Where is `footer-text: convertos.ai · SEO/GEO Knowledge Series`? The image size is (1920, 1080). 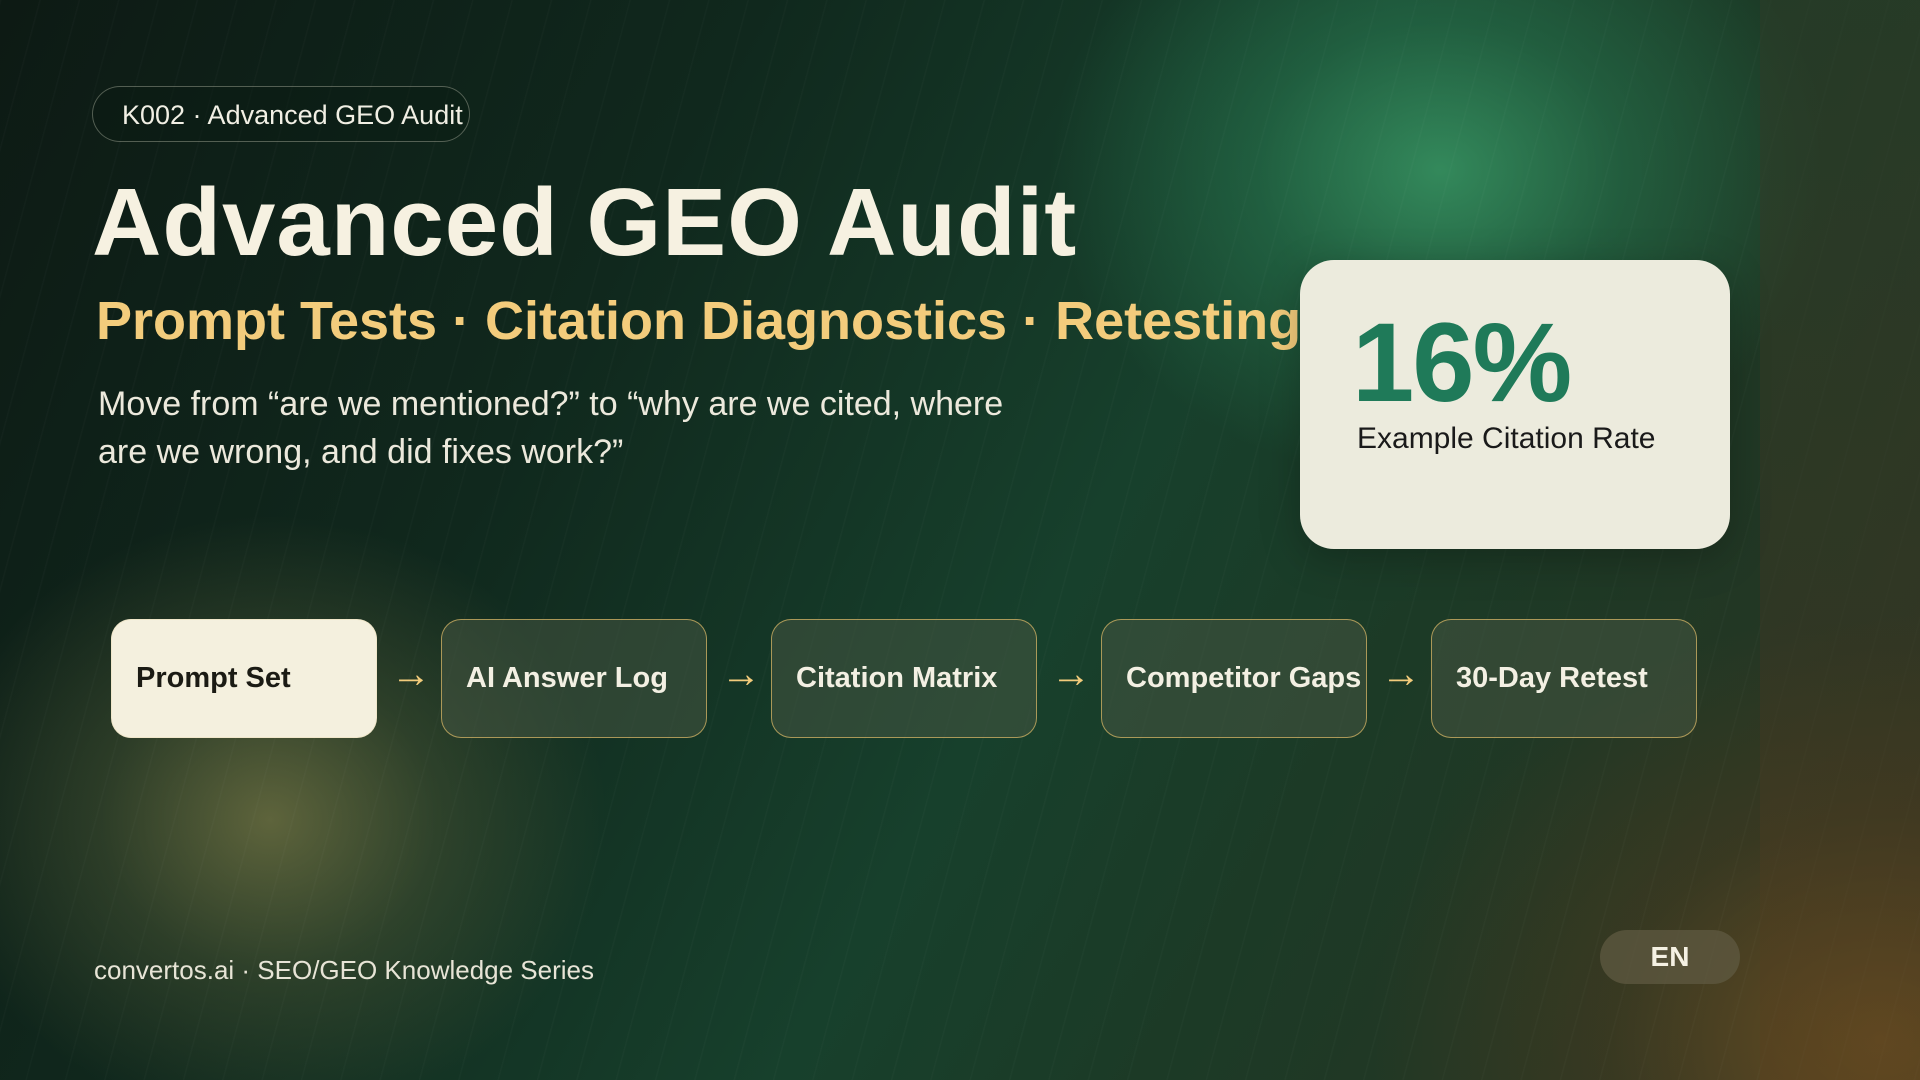
footer-text: convertos.ai · SEO/GEO Knowledge Series is located at coordinates (344, 970).